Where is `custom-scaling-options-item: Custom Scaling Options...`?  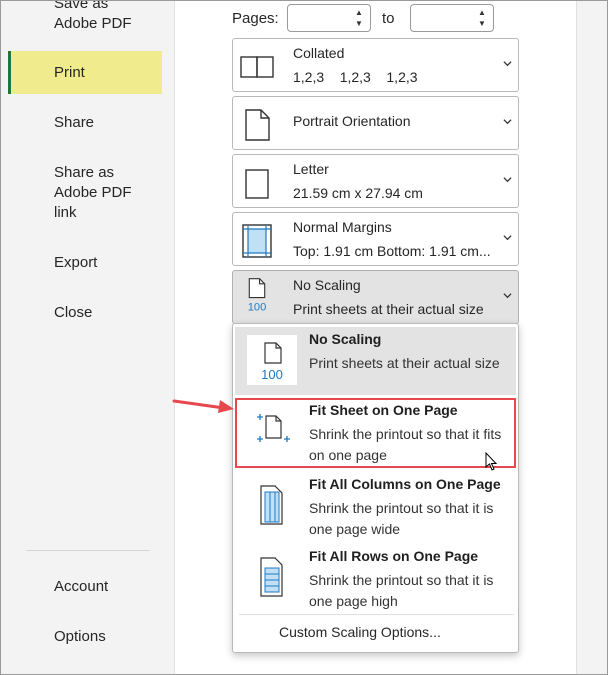
custom-scaling-options-item: Custom Scaling Options... is located at coordinates (360, 632).